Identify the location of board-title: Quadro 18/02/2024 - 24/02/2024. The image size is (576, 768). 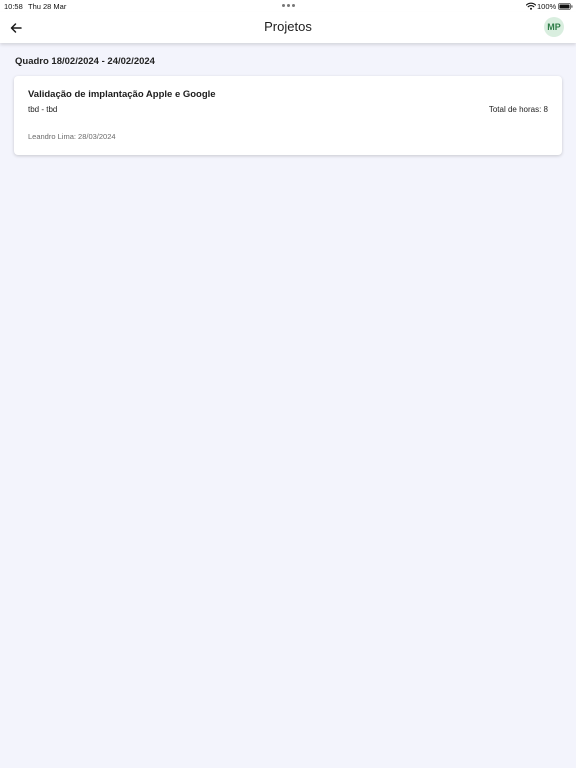
(85, 61).